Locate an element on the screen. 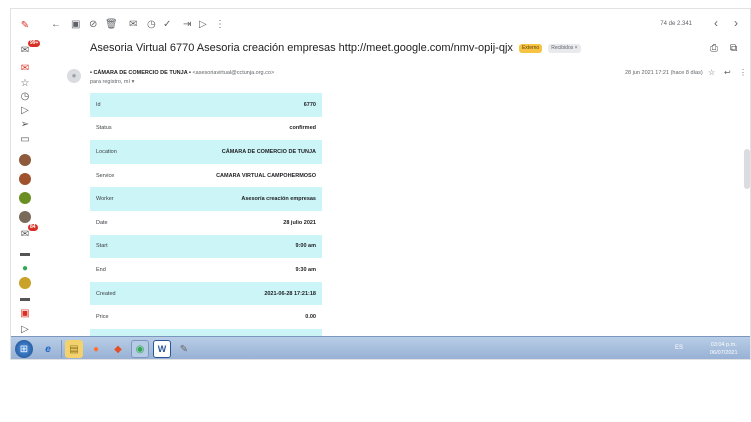 The image size is (751, 422). clock-icon: ◷ is located at coordinates (25, 96).